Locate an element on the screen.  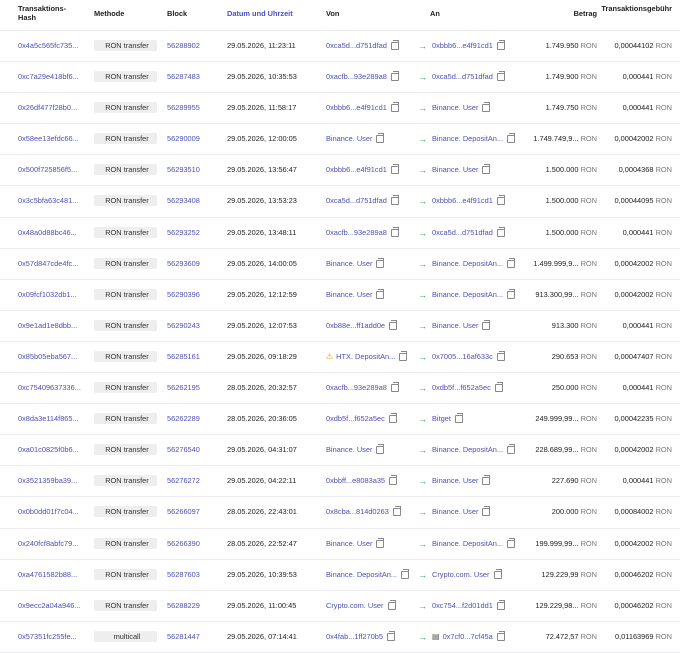
col-header-date-toggle: Datum und Uhrzeit is located at coordinates (260, 13).